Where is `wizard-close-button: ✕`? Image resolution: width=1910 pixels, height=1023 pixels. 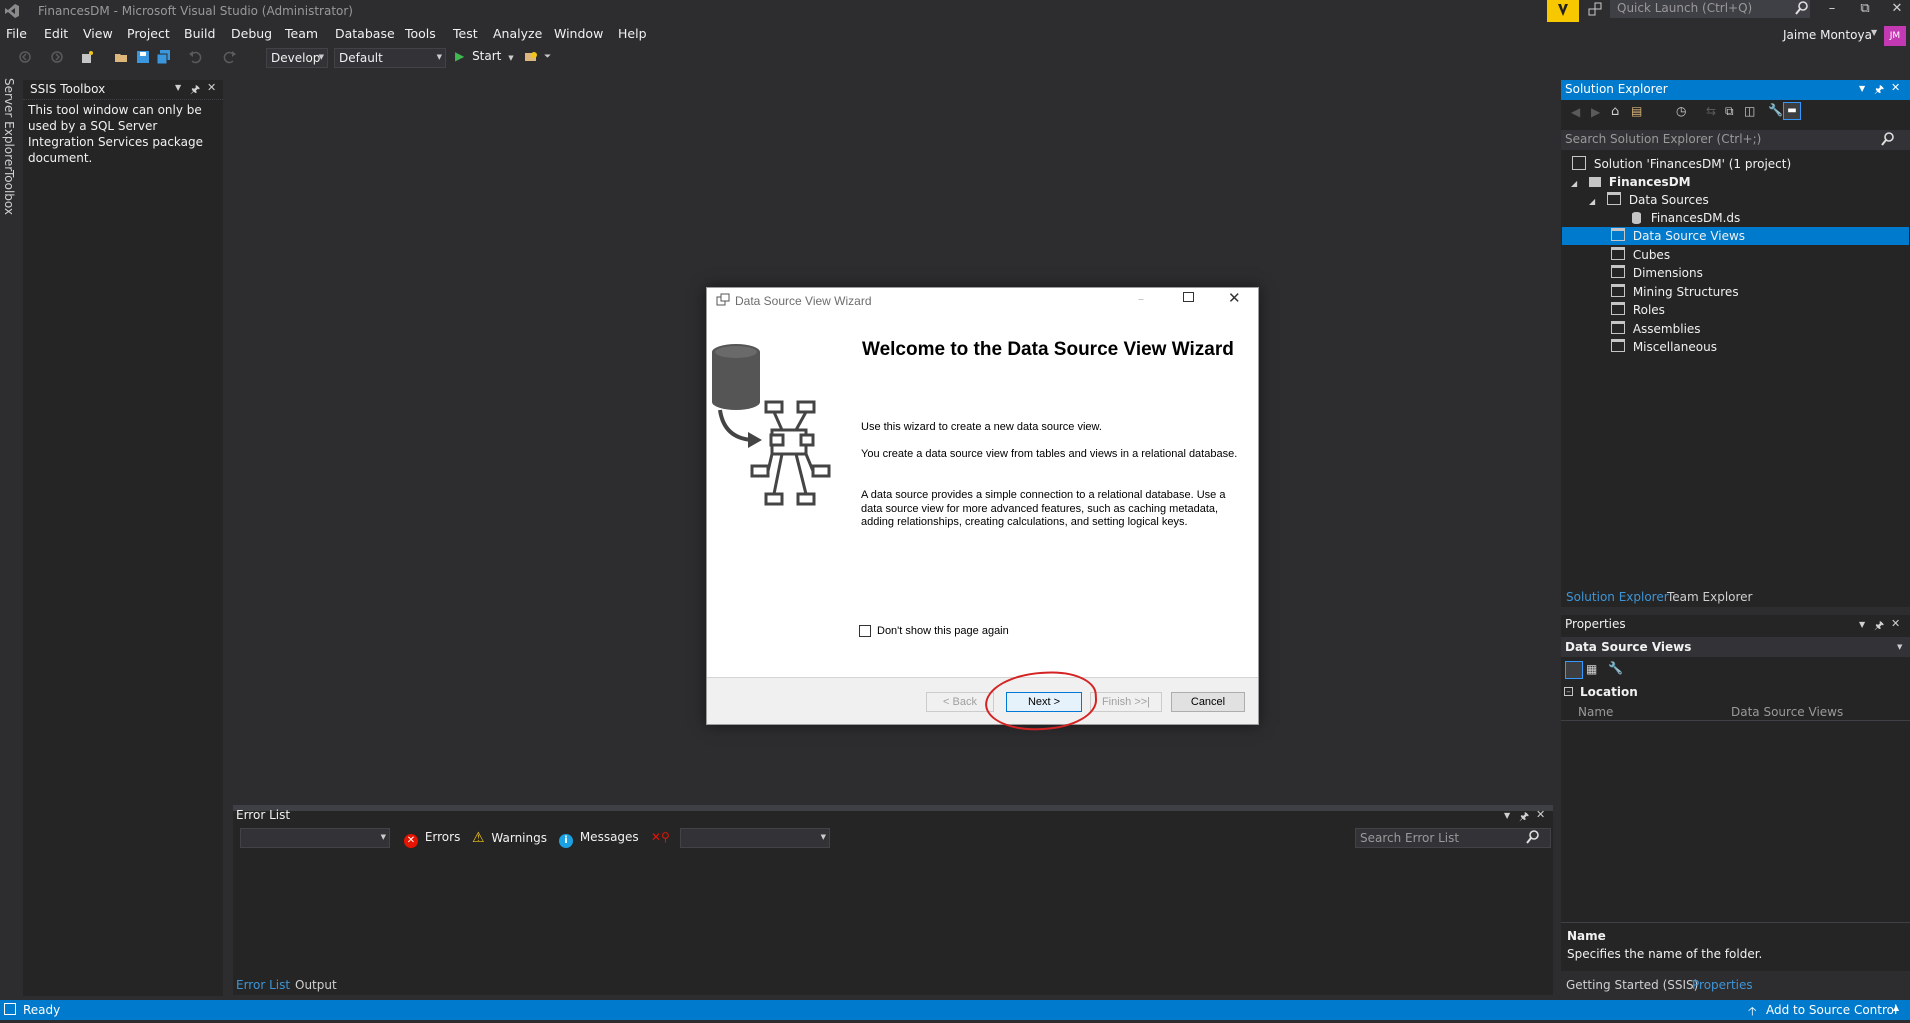
wizard-close-button: ✕ is located at coordinates (1234, 298).